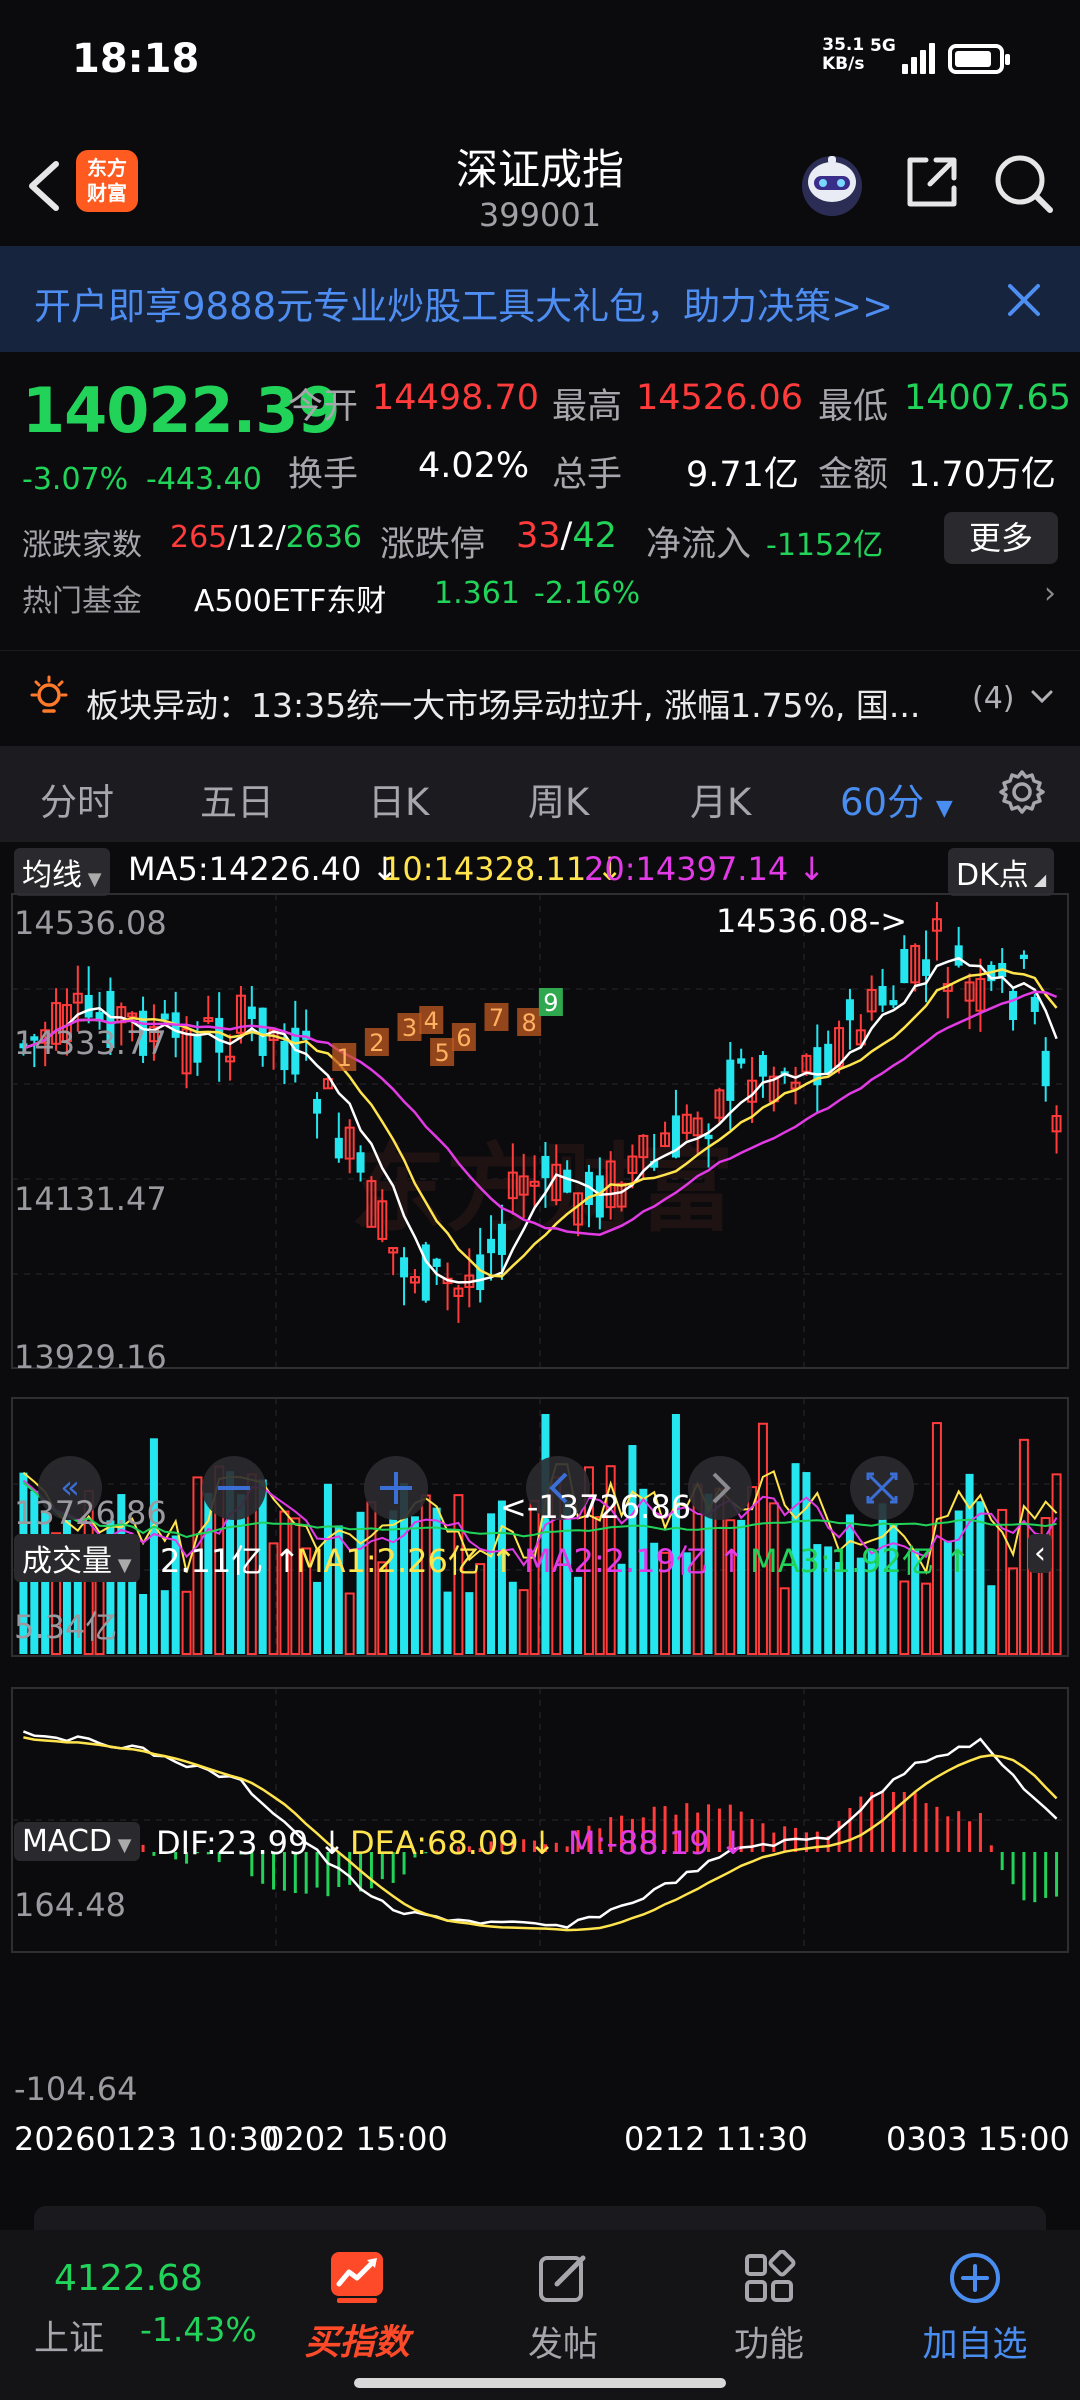 Image resolution: width=1080 pixels, height=2400 pixels. I want to click on more-button: 更多, so click(1001, 538).